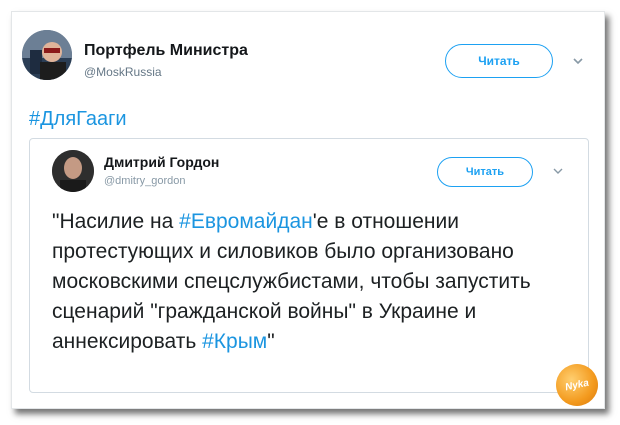  I want to click on author-avatar, so click(47, 55).